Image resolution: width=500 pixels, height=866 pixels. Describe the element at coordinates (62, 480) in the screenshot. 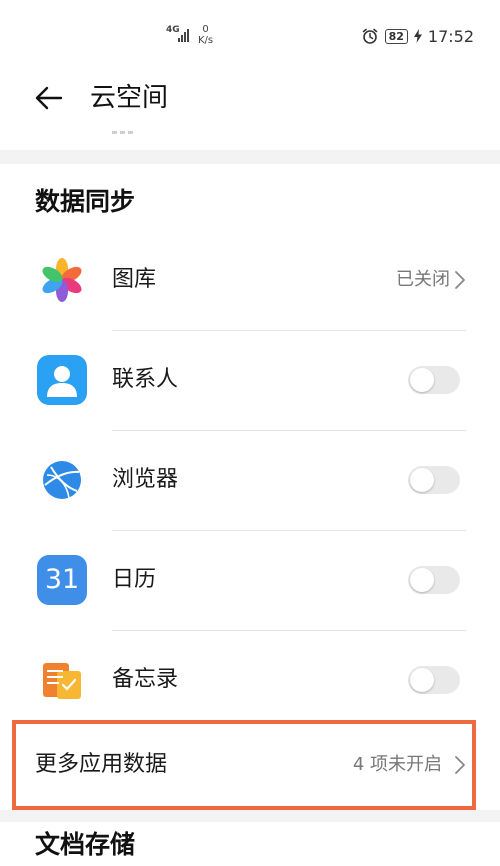

I see `browser-icon` at that location.